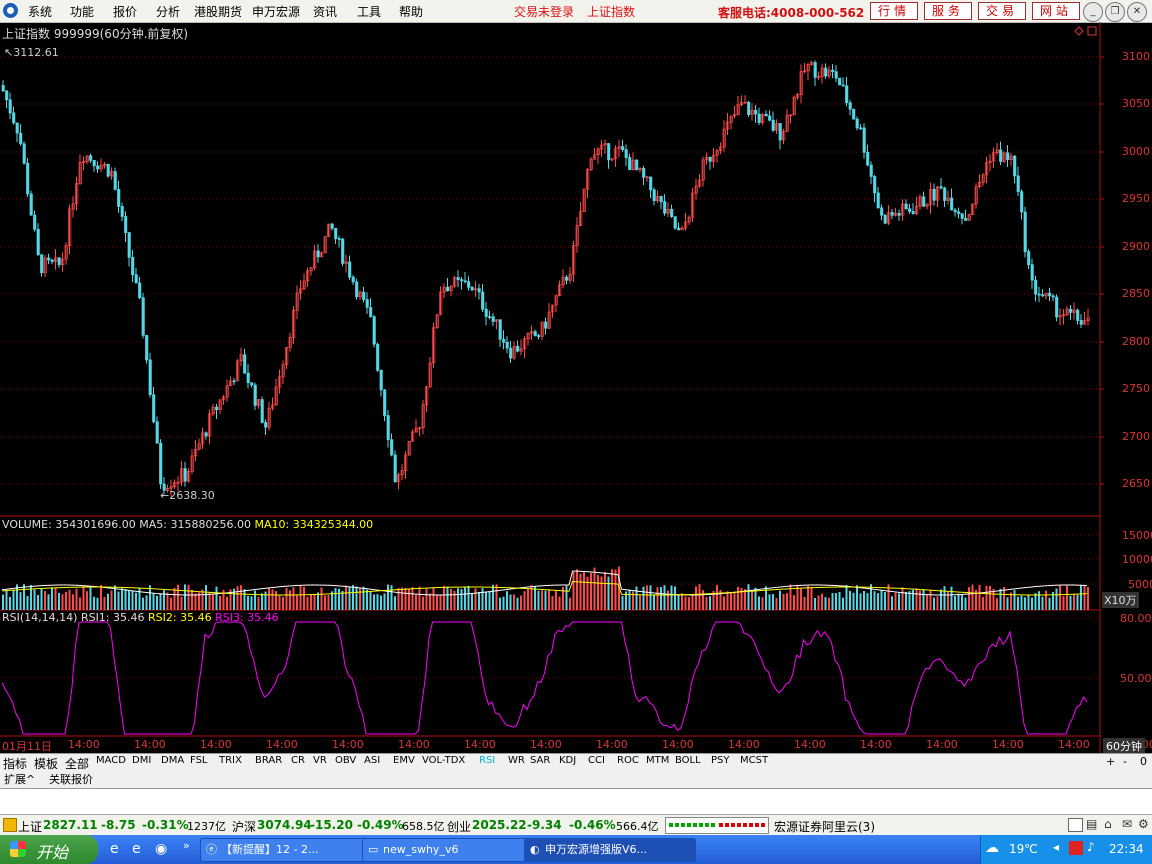 The width and height of the screenshot is (1152, 864). Describe the element at coordinates (298, 760) in the screenshot. I see `tab-cr: CR` at that location.